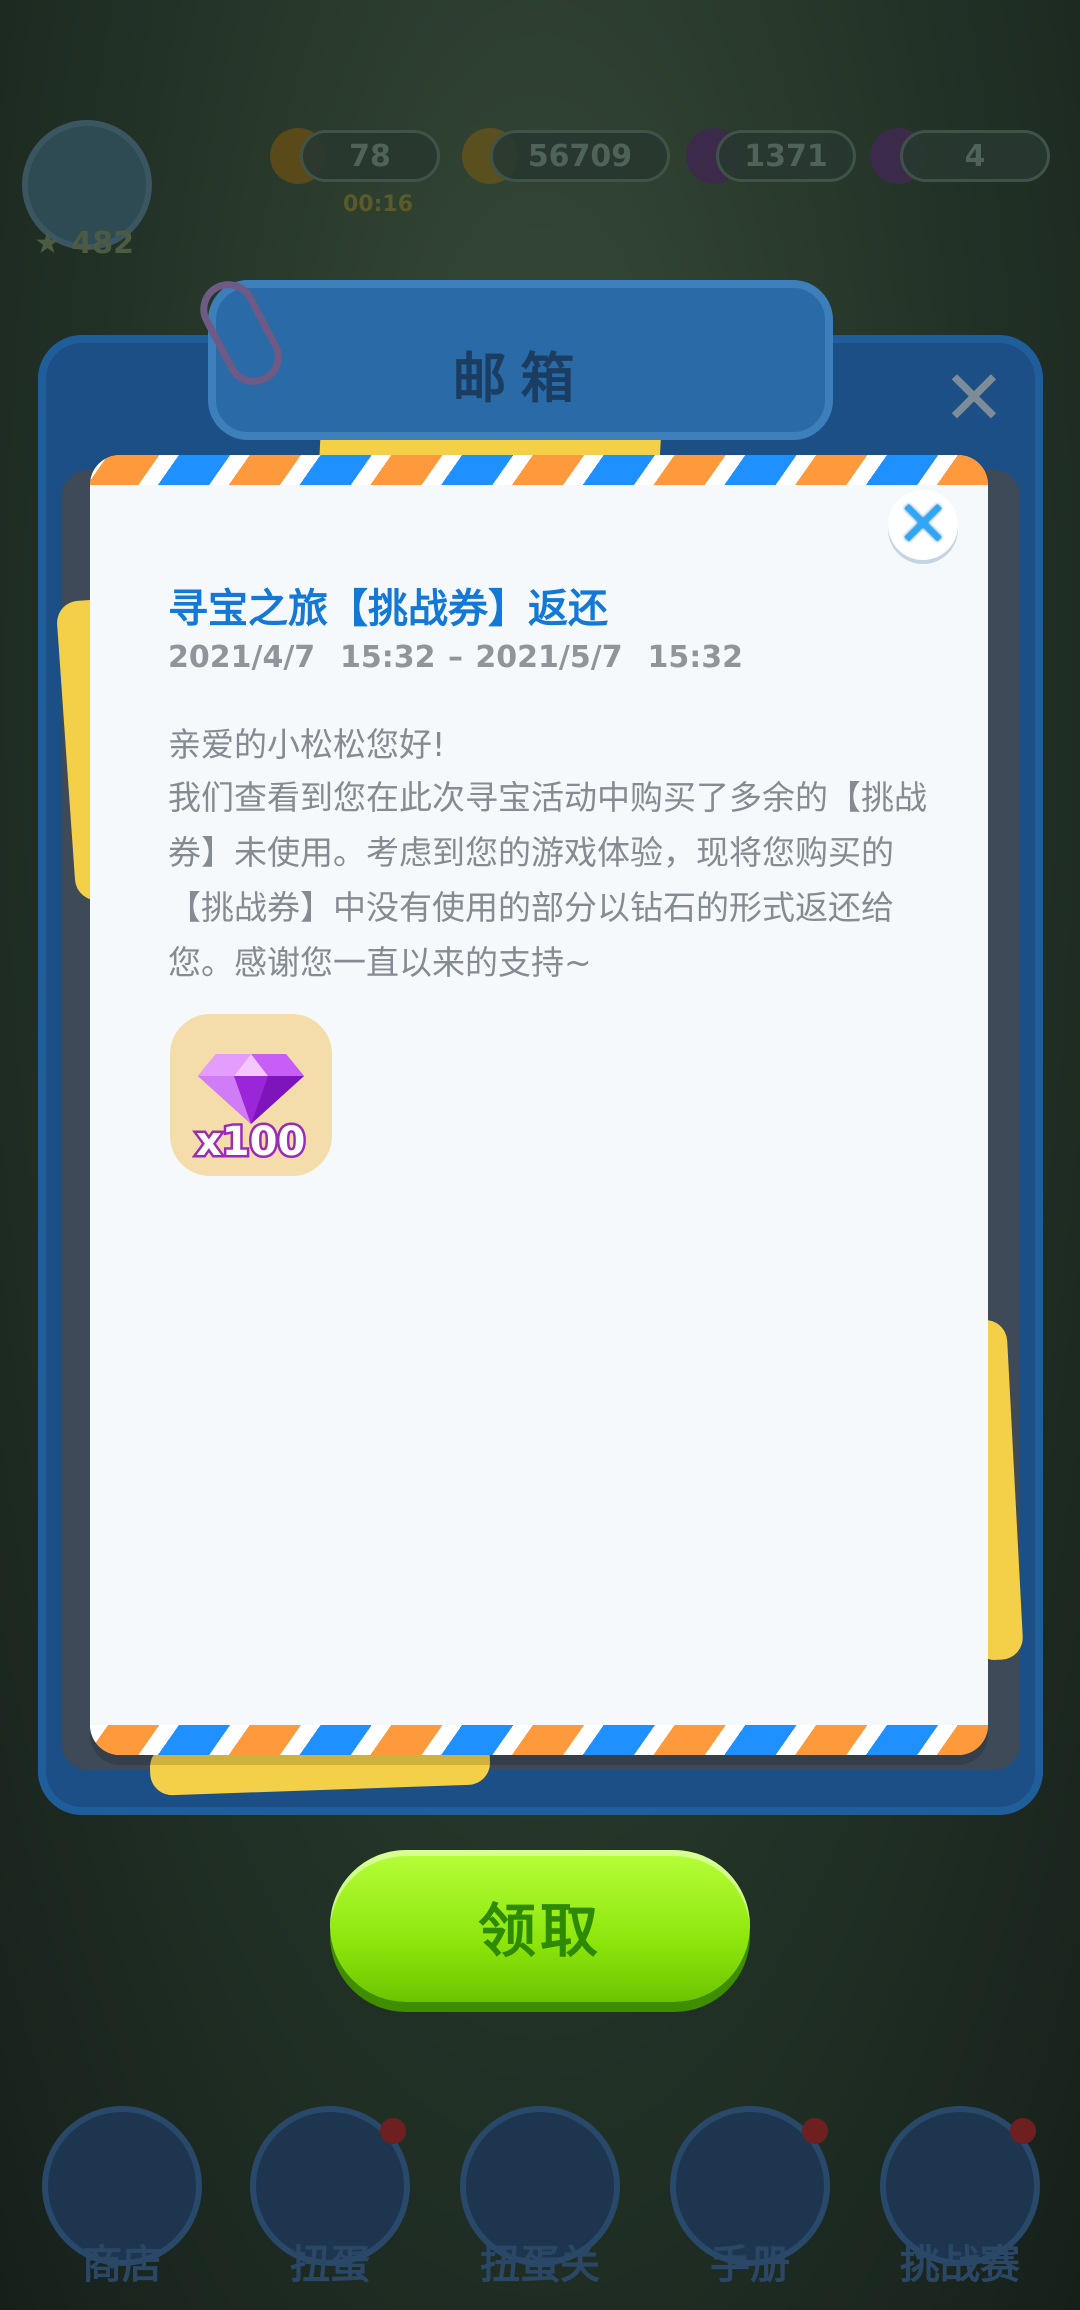  Describe the element at coordinates (307, 744) in the screenshot. I see `mail-greeting: 亲爱的小松松您好!` at that location.